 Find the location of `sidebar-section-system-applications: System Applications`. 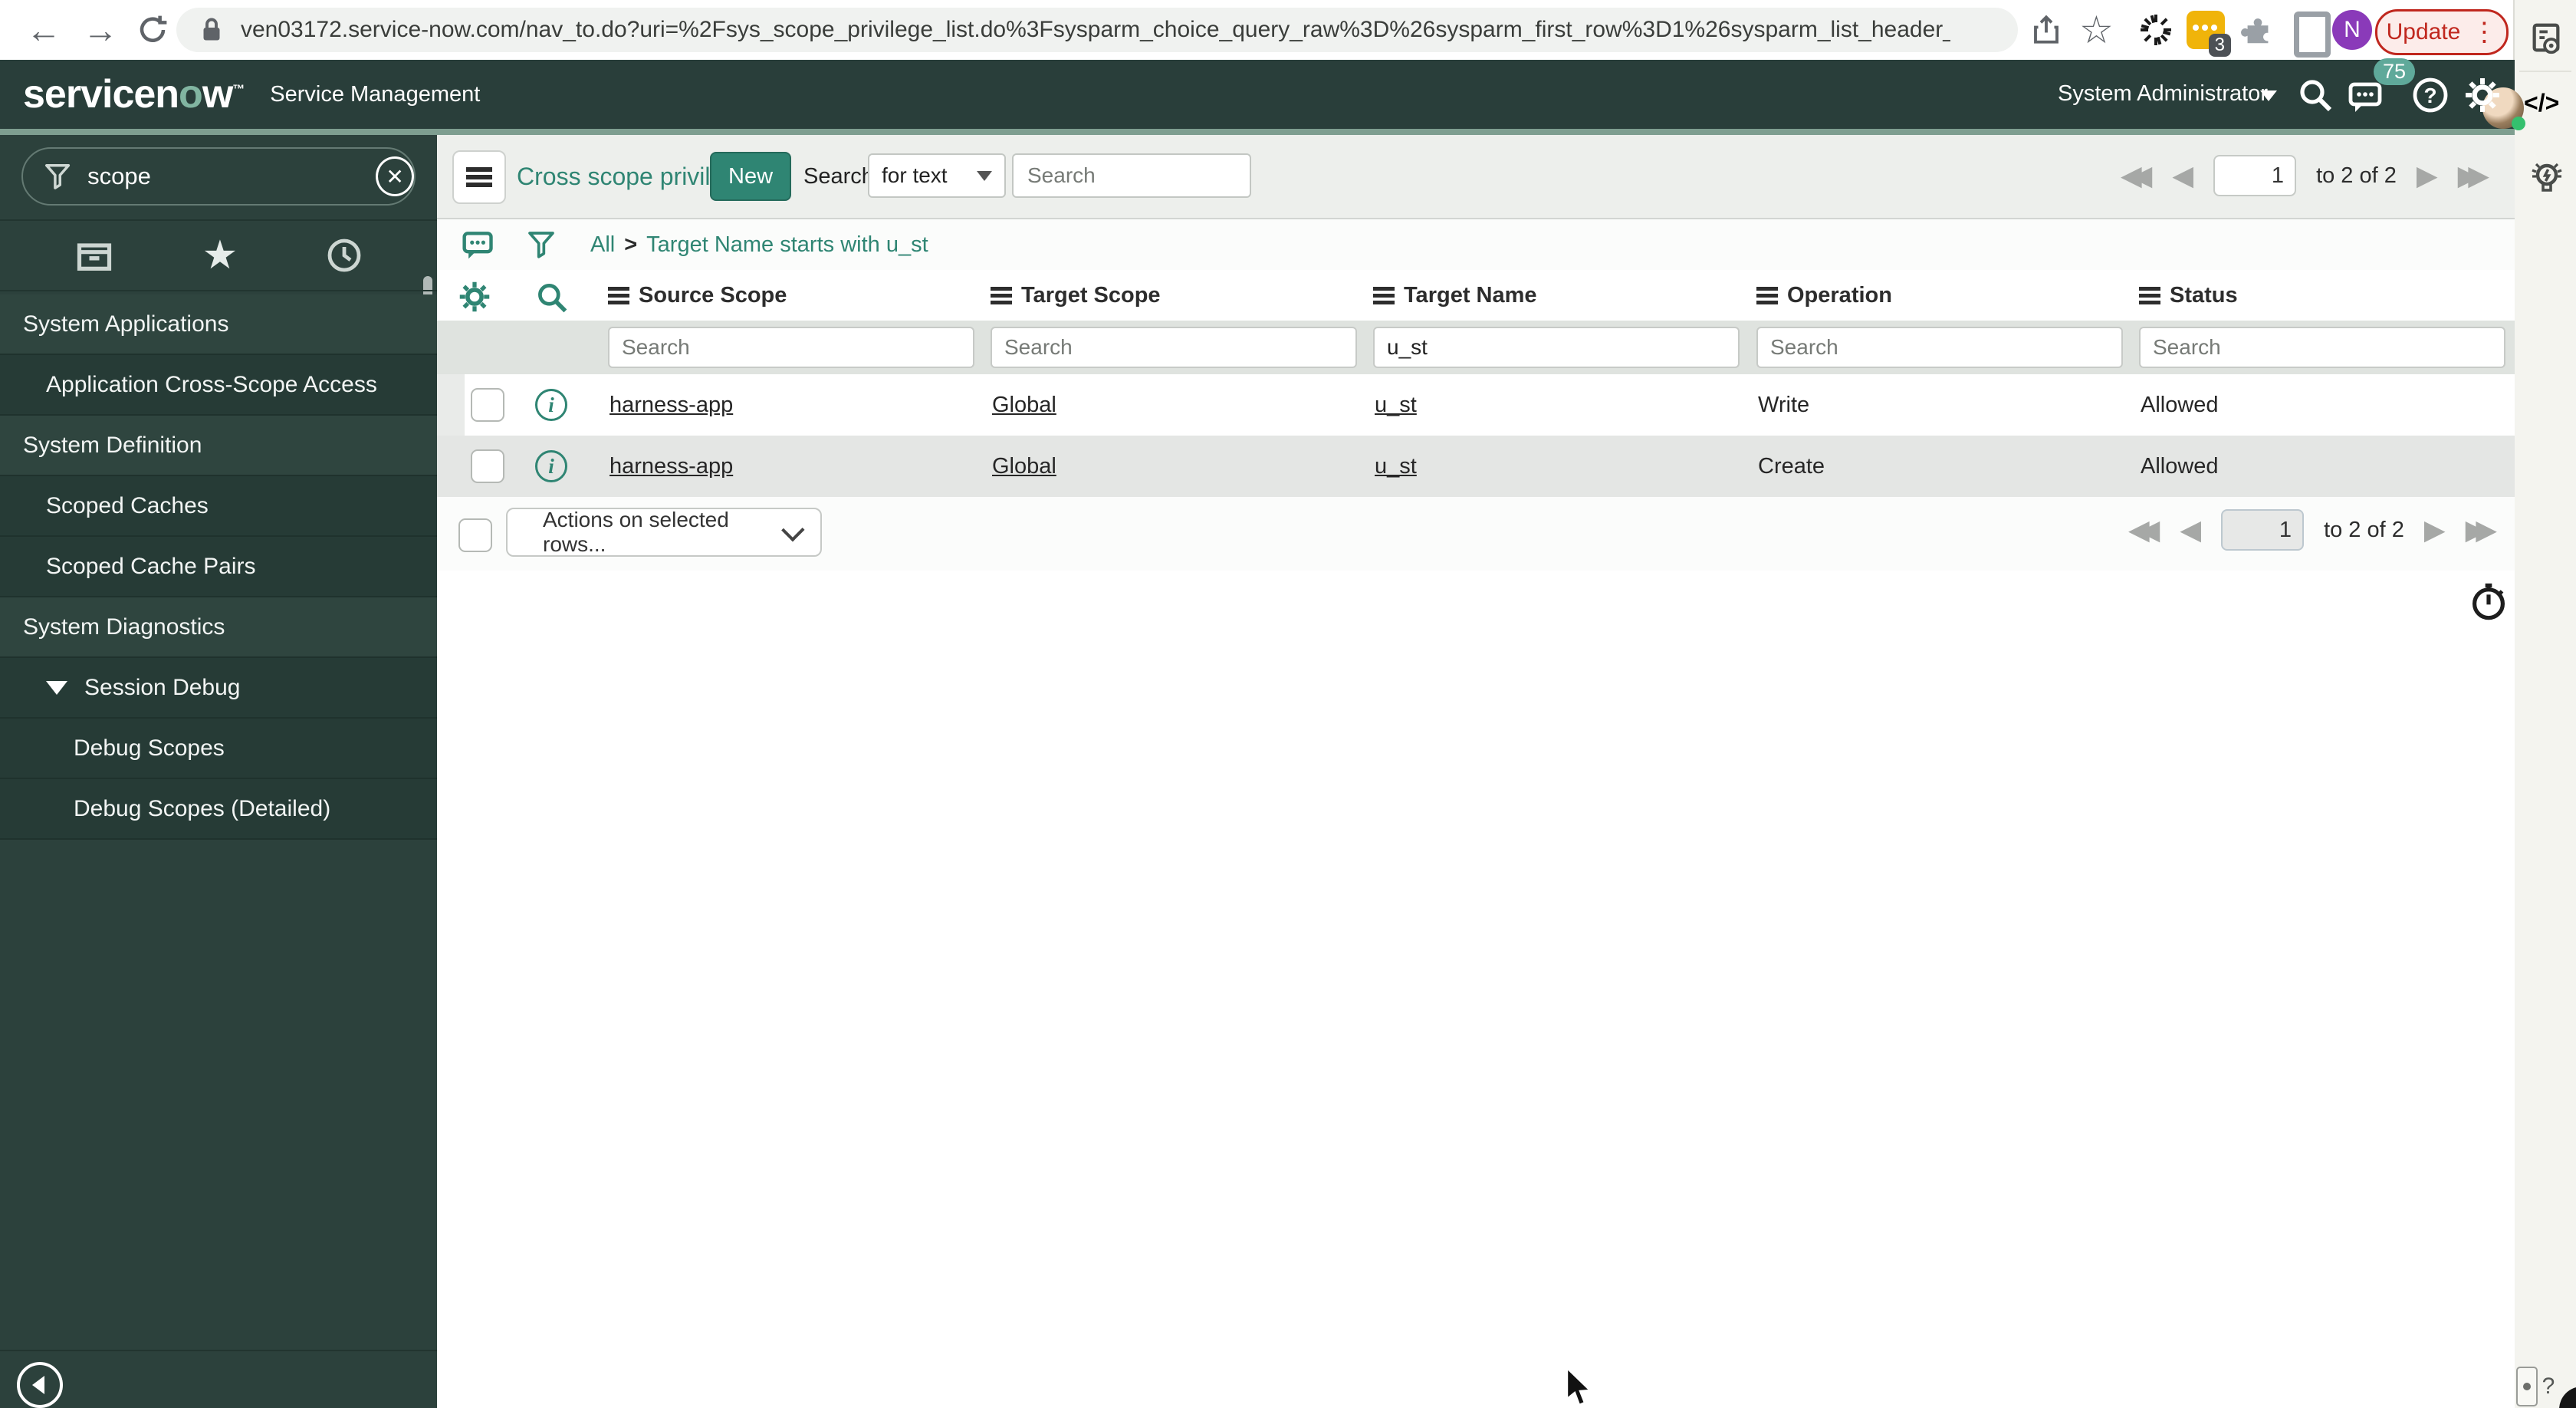

sidebar-section-system-applications: System Applications is located at coordinates (219, 324).